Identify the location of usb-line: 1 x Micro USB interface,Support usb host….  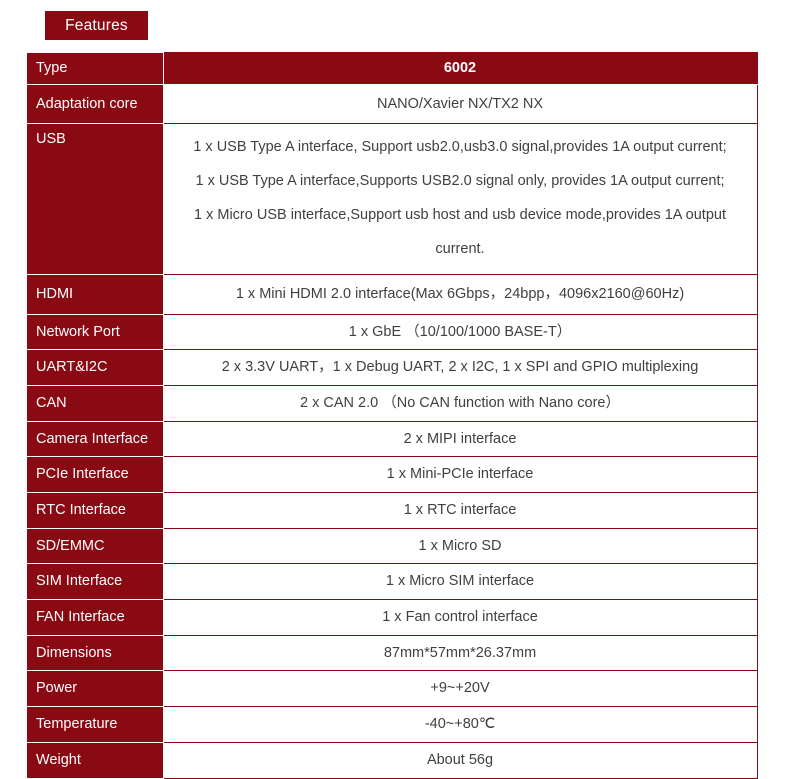
(460, 215).